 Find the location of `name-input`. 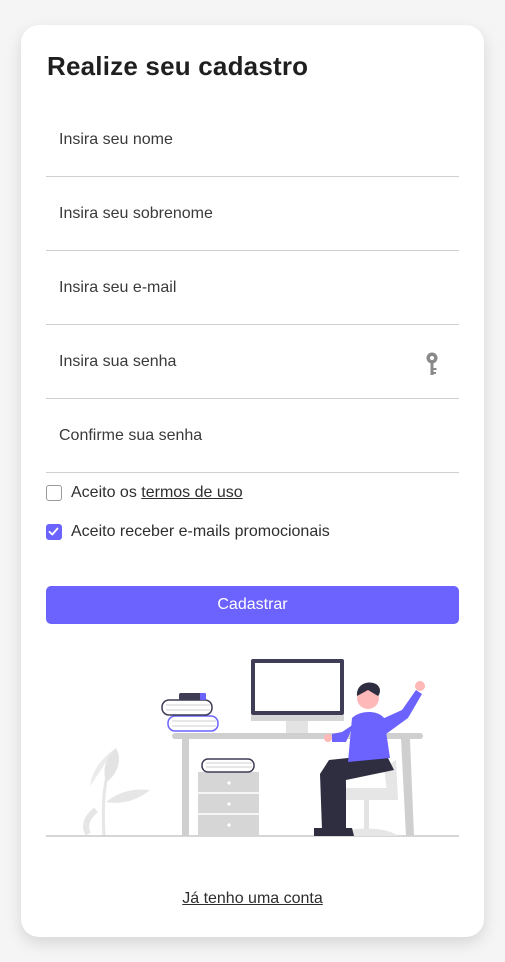

name-input is located at coordinates (252, 139).